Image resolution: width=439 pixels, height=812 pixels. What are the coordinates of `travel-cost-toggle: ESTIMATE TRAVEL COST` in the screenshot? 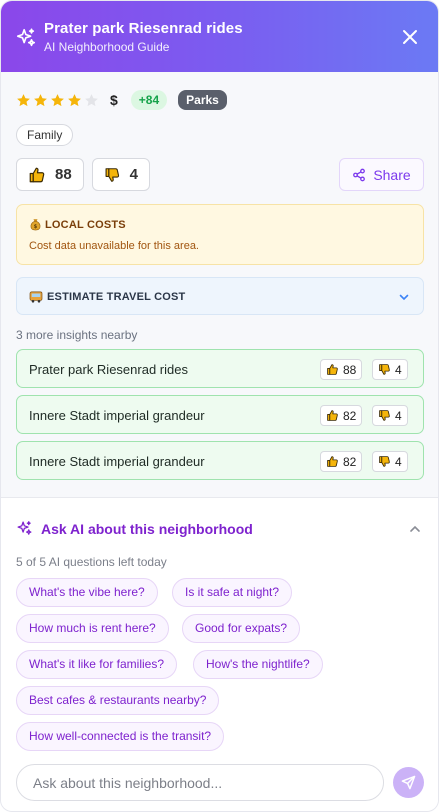 It's located at (220, 296).